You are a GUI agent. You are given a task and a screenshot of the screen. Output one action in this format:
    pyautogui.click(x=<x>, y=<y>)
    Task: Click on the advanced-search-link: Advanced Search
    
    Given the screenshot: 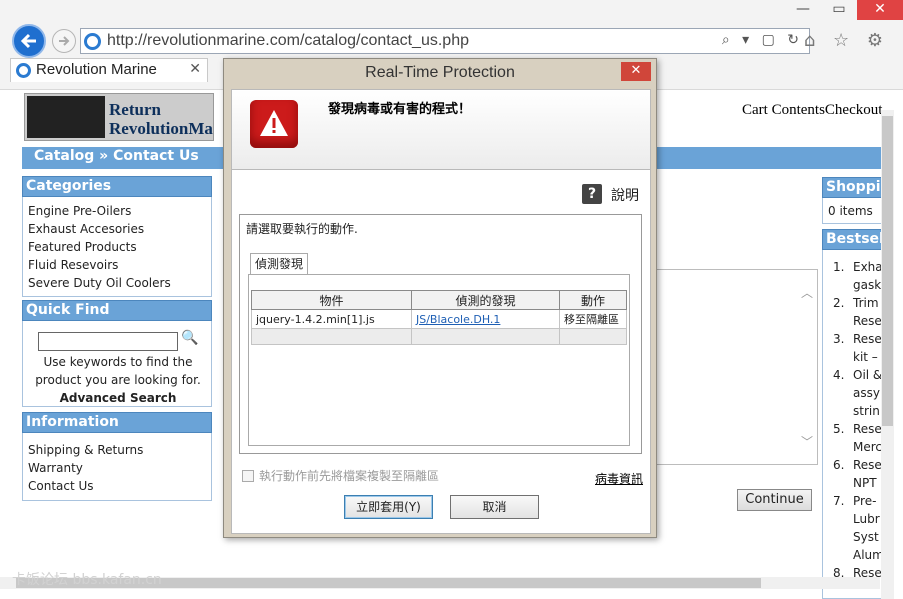 What is the action you would take?
    pyautogui.click(x=118, y=398)
    